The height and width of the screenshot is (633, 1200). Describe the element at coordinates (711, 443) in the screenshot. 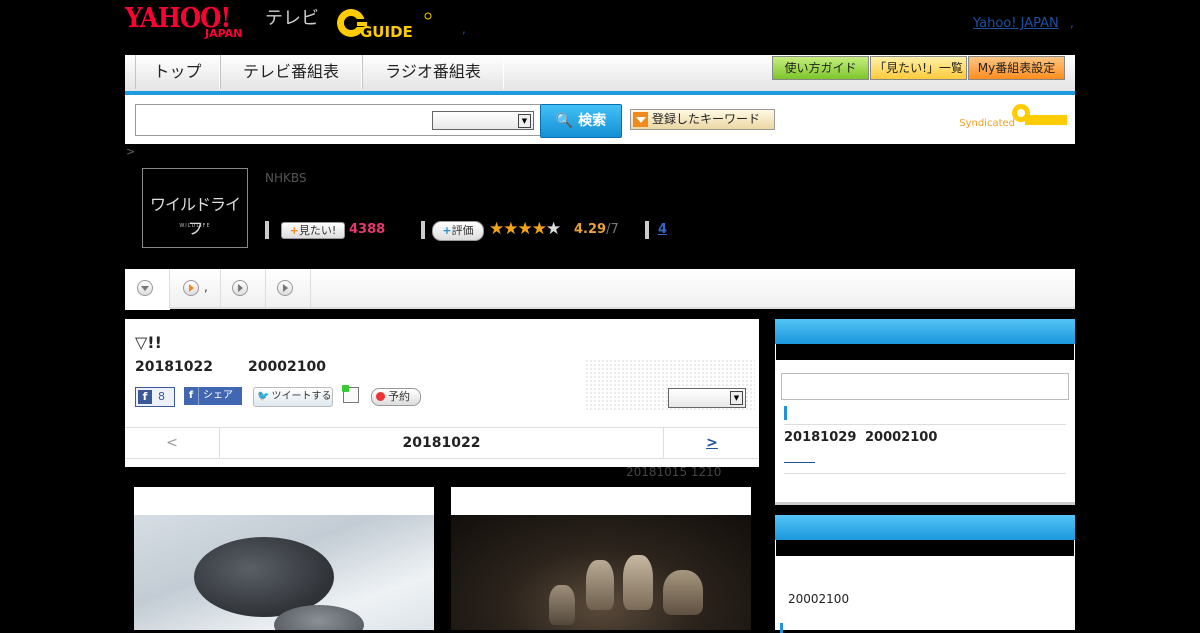

I see `pager-next-link: >` at that location.